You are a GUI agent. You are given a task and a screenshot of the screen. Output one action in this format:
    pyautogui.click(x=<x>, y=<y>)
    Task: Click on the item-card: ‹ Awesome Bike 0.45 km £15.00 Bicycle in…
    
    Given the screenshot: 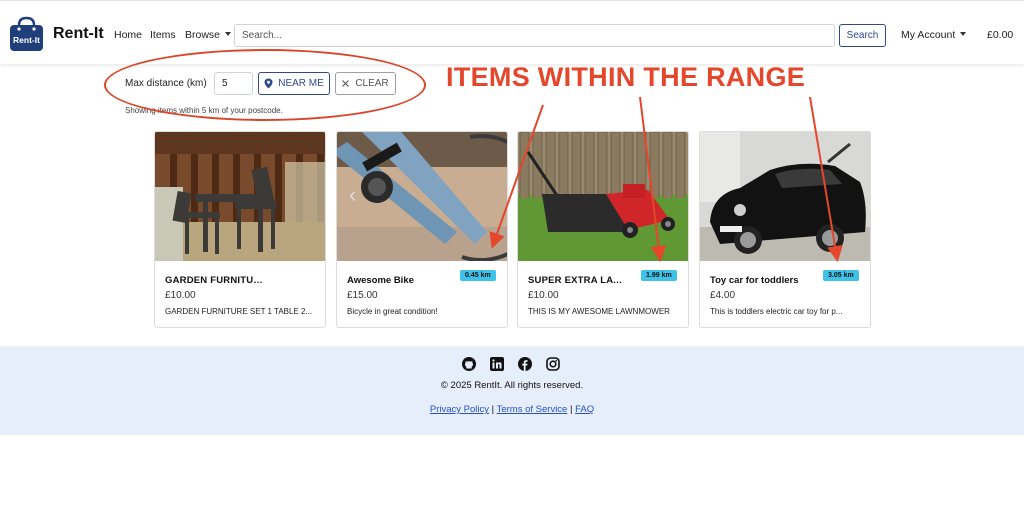 What is the action you would take?
    pyautogui.click(x=422, y=229)
    